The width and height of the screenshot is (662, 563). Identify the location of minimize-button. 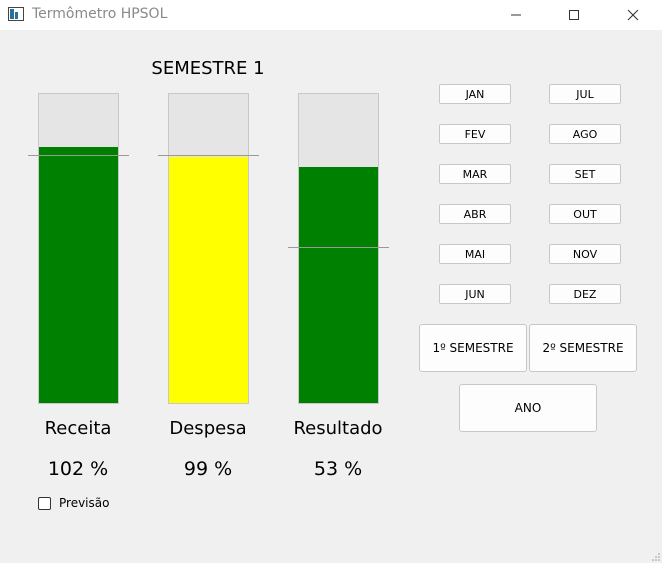
(516, 15).